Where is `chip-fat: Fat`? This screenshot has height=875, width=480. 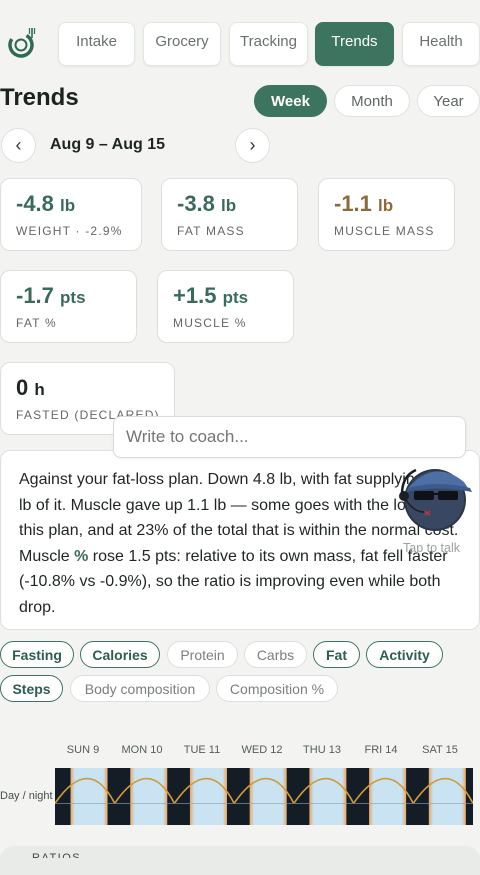
chip-fat: Fat is located at coordinates (336, 654).